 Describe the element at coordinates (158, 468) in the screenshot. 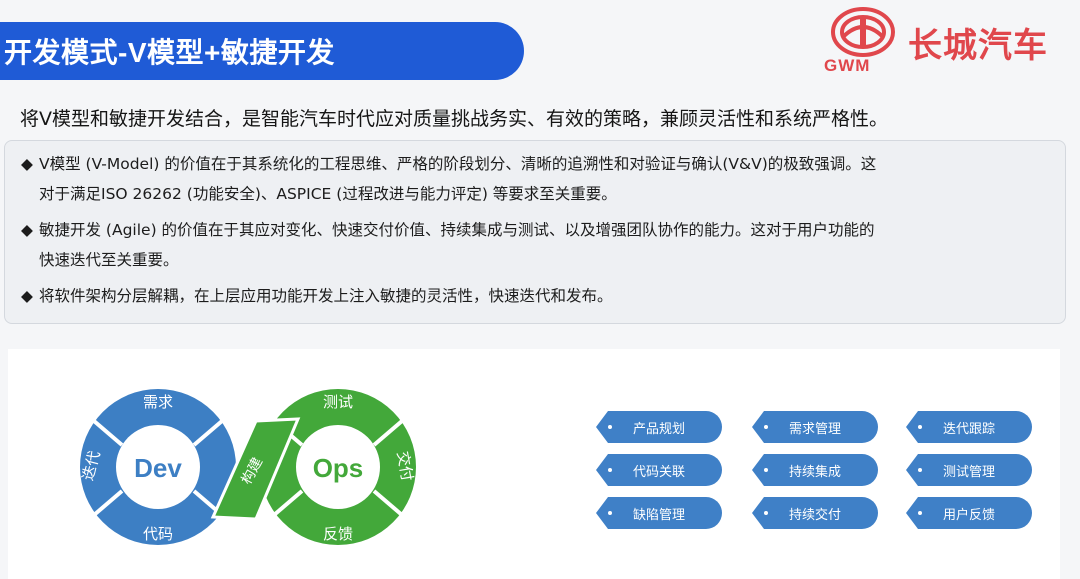

I see `dev-label: Dev` at that location.